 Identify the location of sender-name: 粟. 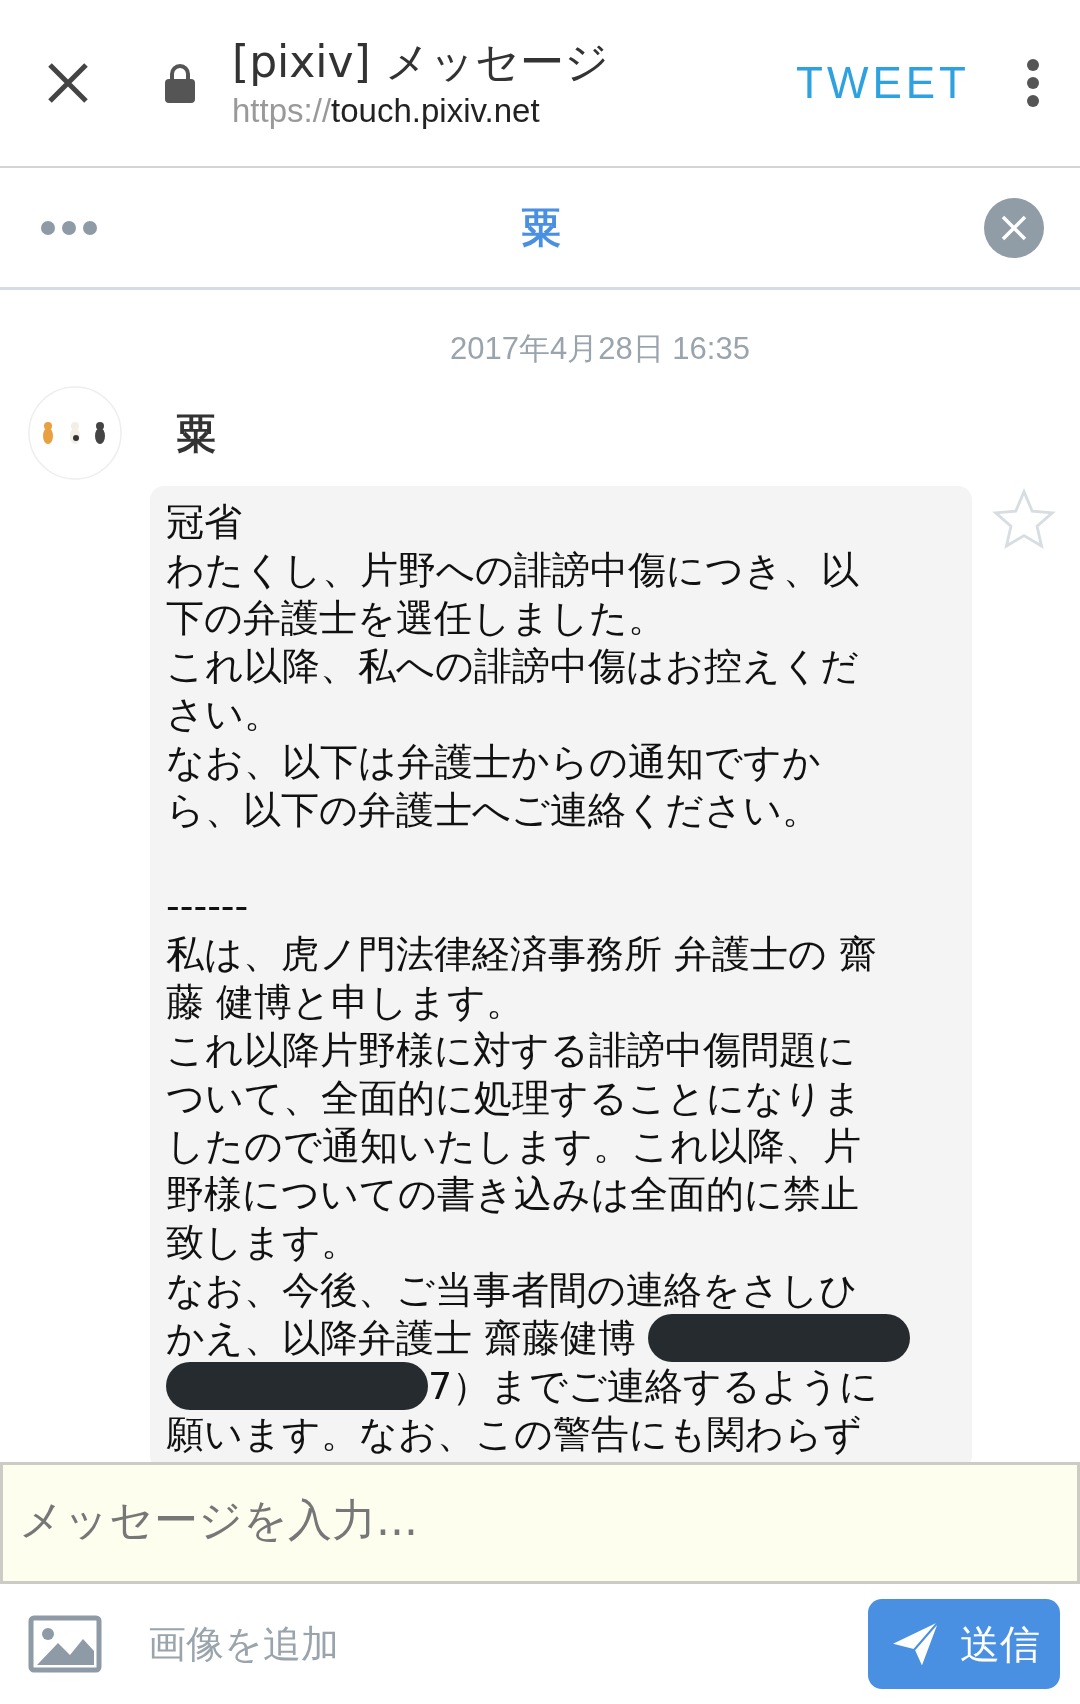
(196, 433).